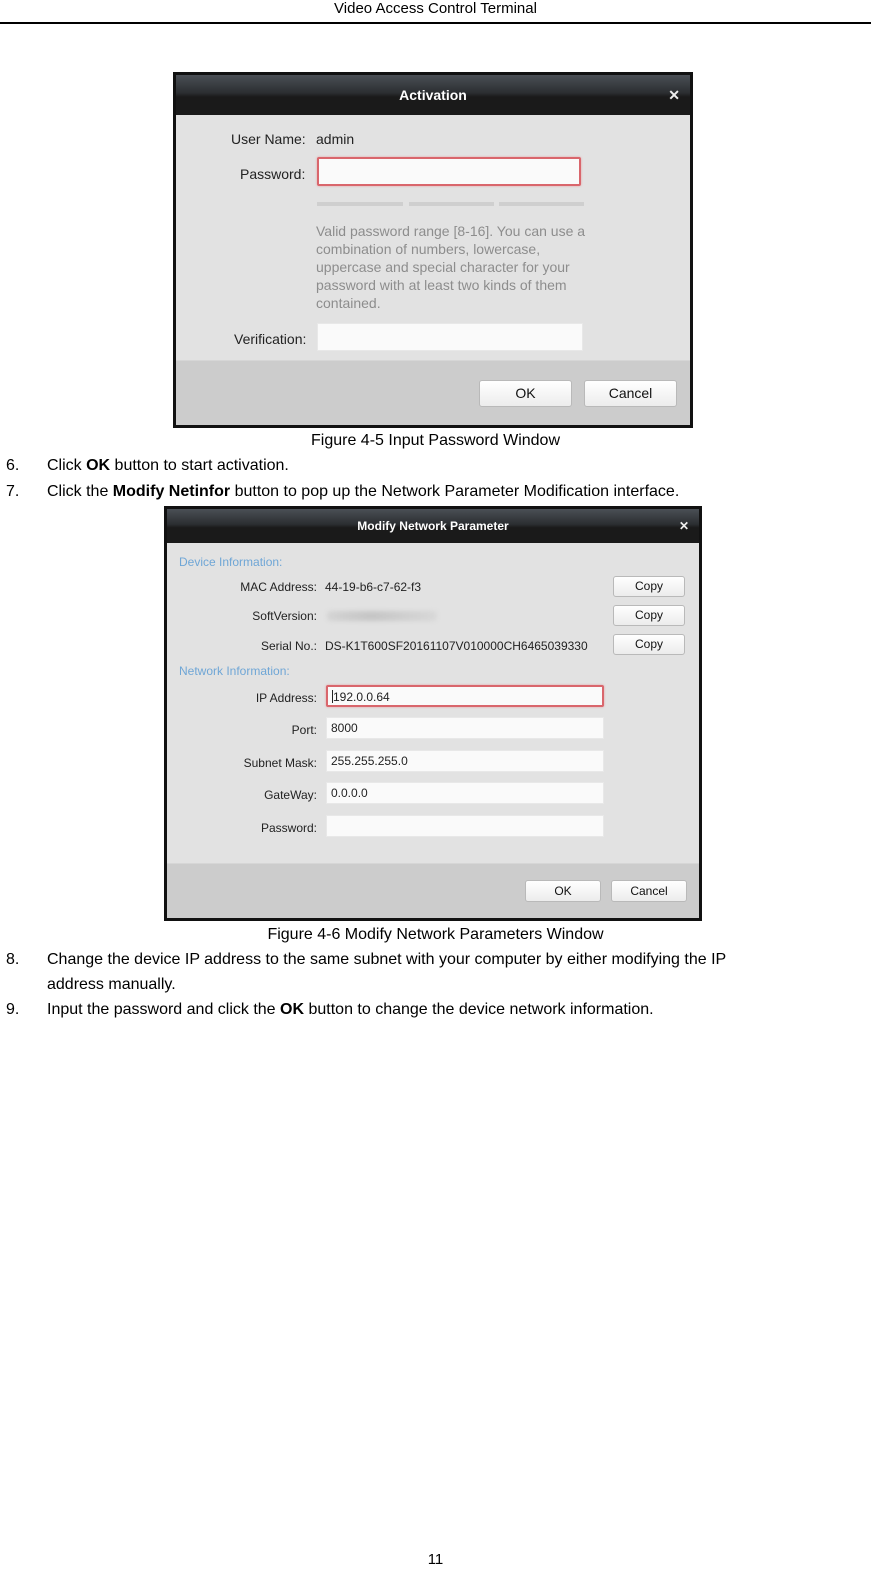 The width and height of the screenshot is (871, 1574). I want to click on copy-mac-button: Copy, so click(649, 586).